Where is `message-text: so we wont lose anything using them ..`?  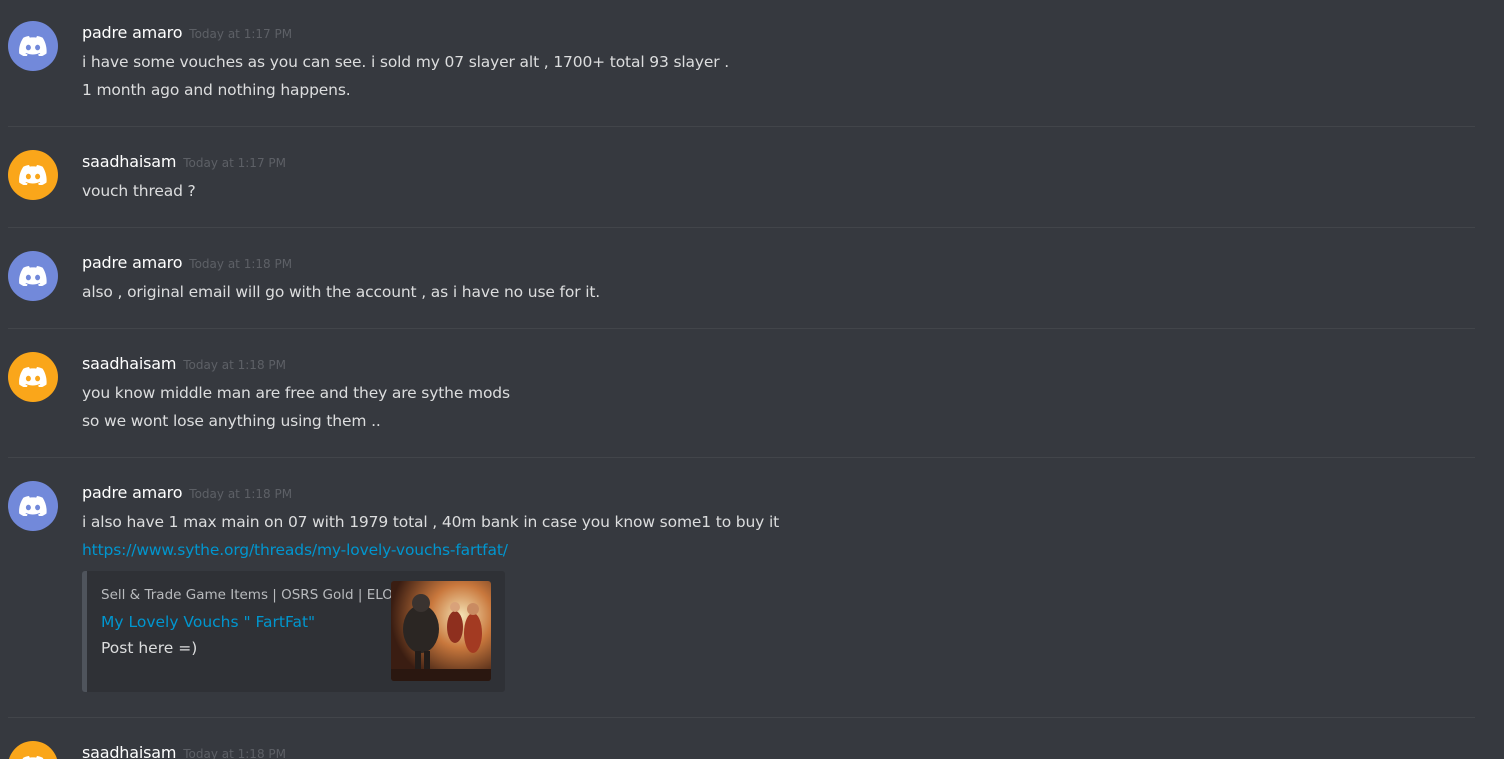 message-text: so we wont lose anything using them .. is located at coordinates (231, 421).